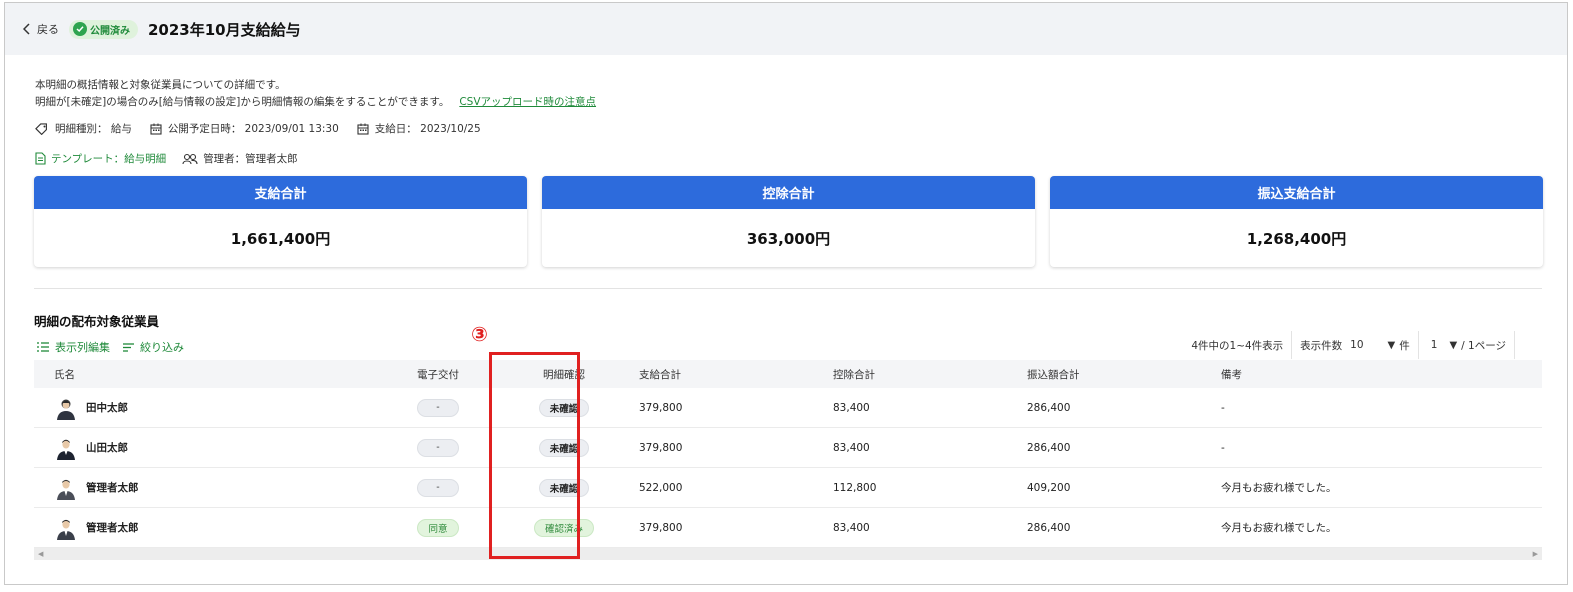  Describe the element at coordinates (97, 321) in the screenshot. I see `section-title: 明細の配布対象従業員` at that location.